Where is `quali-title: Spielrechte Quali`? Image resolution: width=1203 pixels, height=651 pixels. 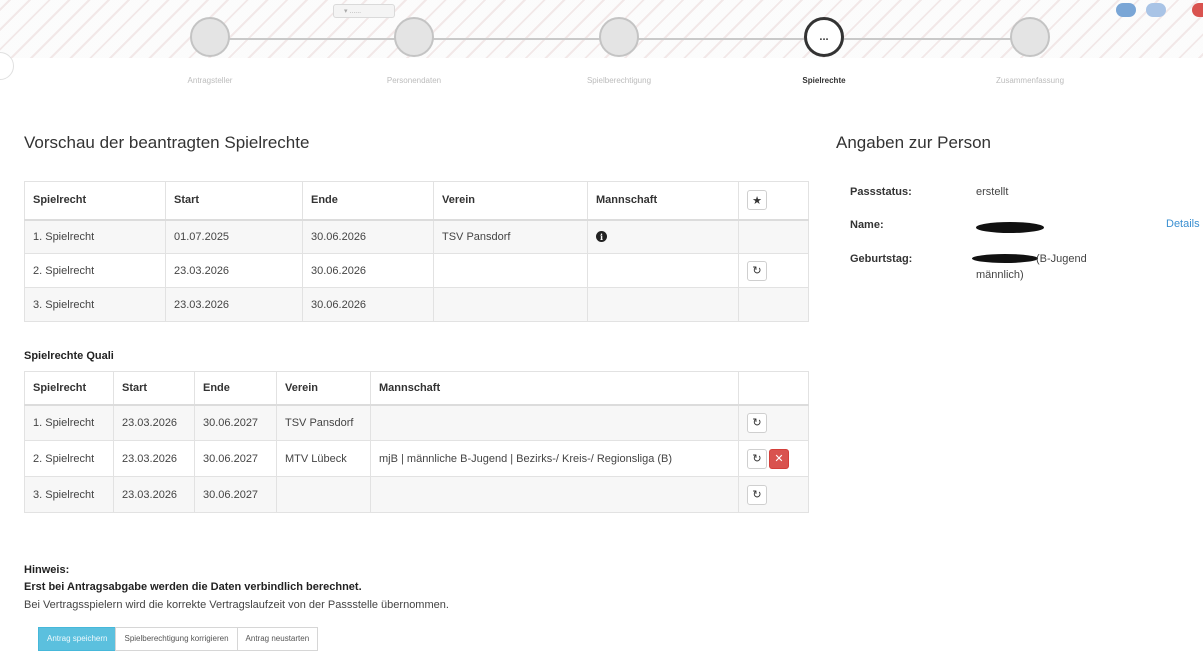 quali-title: Spielrechte Quali is located at coordinates (69, 356).